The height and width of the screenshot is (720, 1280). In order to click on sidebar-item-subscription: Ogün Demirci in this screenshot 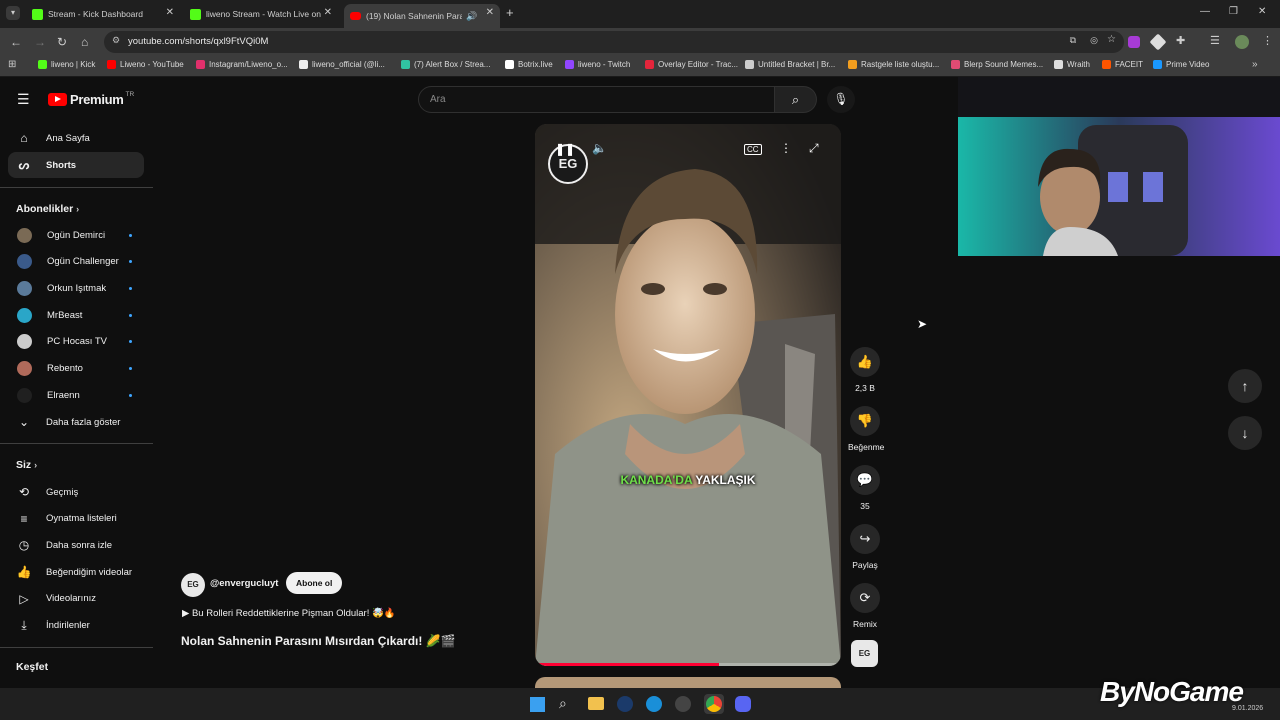, I will do `click(76, 235)`.